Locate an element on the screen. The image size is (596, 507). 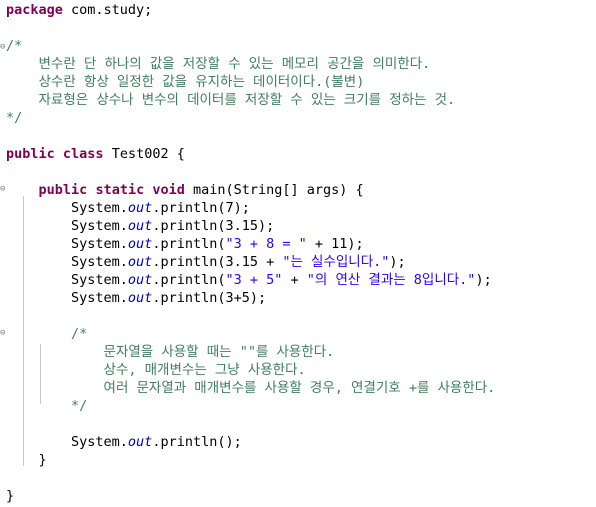
code-token: .println(7); is located at coordinates (201, 208).